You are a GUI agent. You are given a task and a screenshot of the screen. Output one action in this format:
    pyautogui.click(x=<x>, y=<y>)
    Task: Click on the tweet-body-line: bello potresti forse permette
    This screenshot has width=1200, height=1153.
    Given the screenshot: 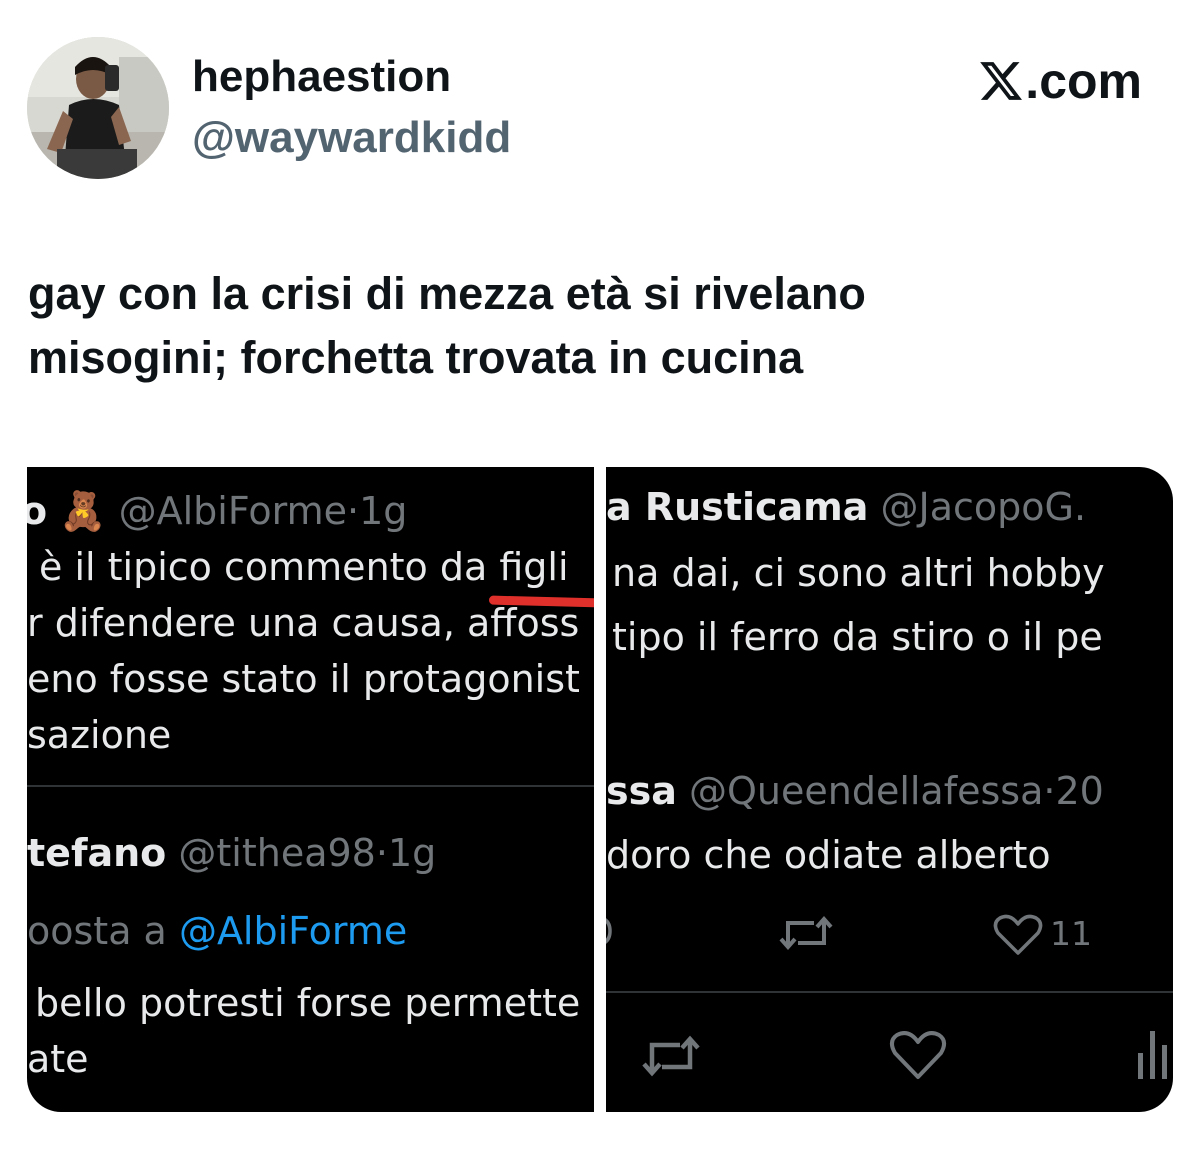 What is the action you would take?
    pyautogui.click(x=308, y=1003)
    